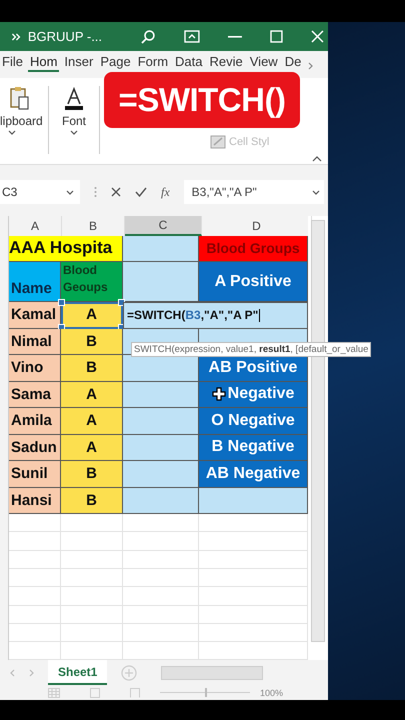 Image resolution: width=405 pixels, height=720 pixels. Describe the element at coordinates (115, 62) in the screenshot. I see `ribbon-tab: Page` at that location.